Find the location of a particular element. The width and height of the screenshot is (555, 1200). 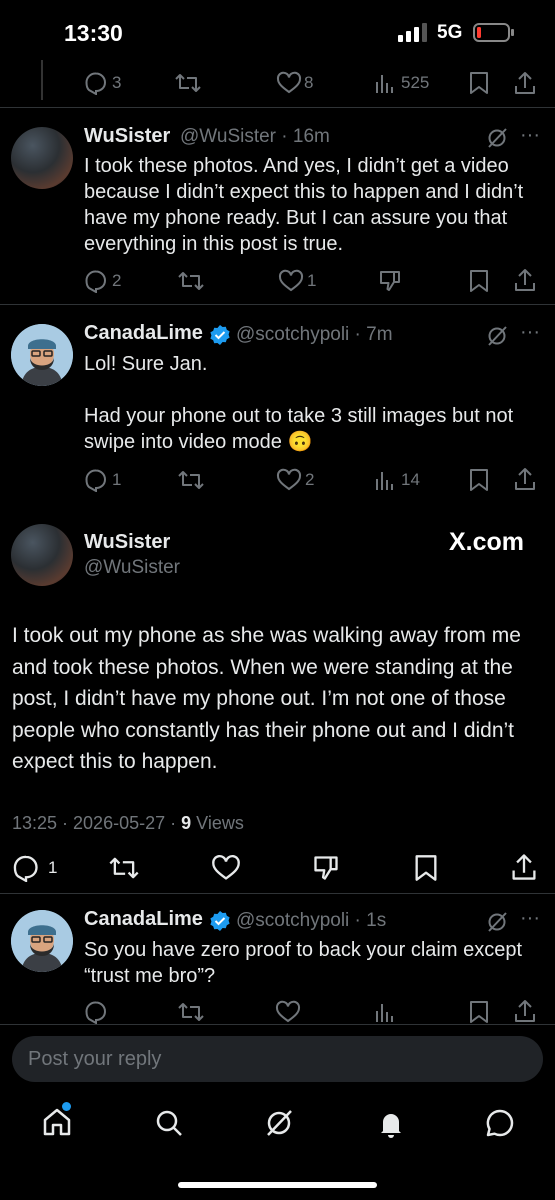

messages-icon is located at coordinates (500, 1123).